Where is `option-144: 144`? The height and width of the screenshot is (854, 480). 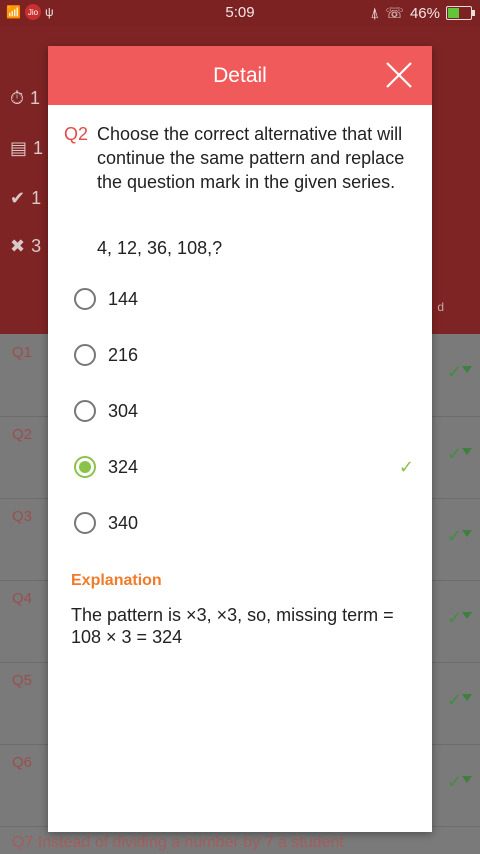
option-144: 144 is located at coordinates (244, 299).